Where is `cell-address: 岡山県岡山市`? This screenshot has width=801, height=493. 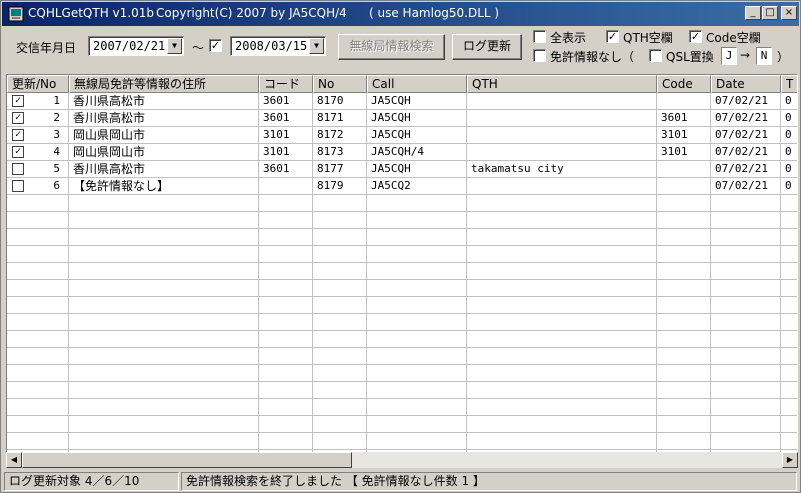
cell-address: 岡山県岡山市 is located at coordinates (164, 152).